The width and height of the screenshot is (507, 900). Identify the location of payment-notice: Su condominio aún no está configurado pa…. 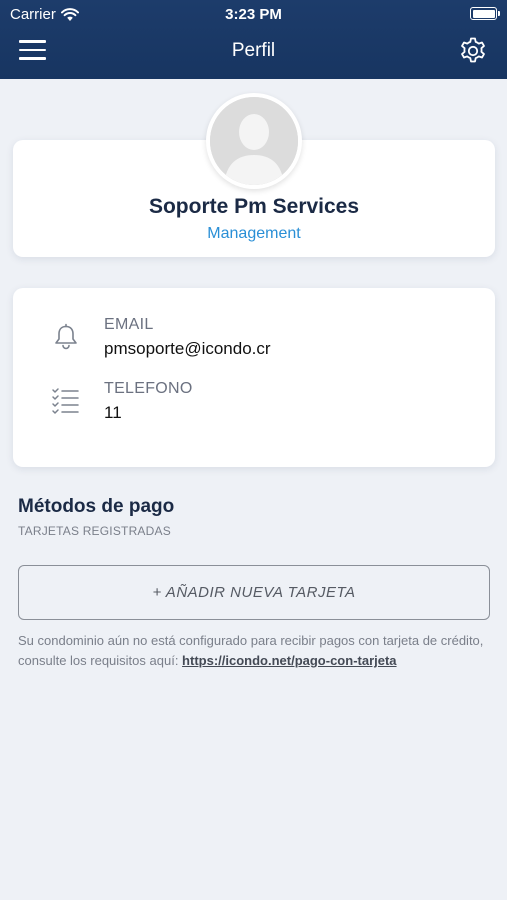
(254, 651).